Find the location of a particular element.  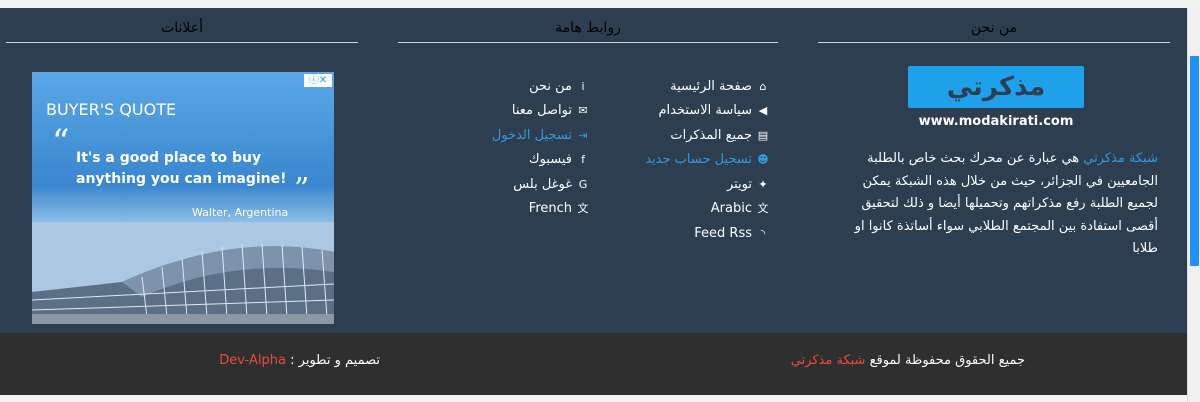

users-icon: ☻ is located at coordinates (763, 160).